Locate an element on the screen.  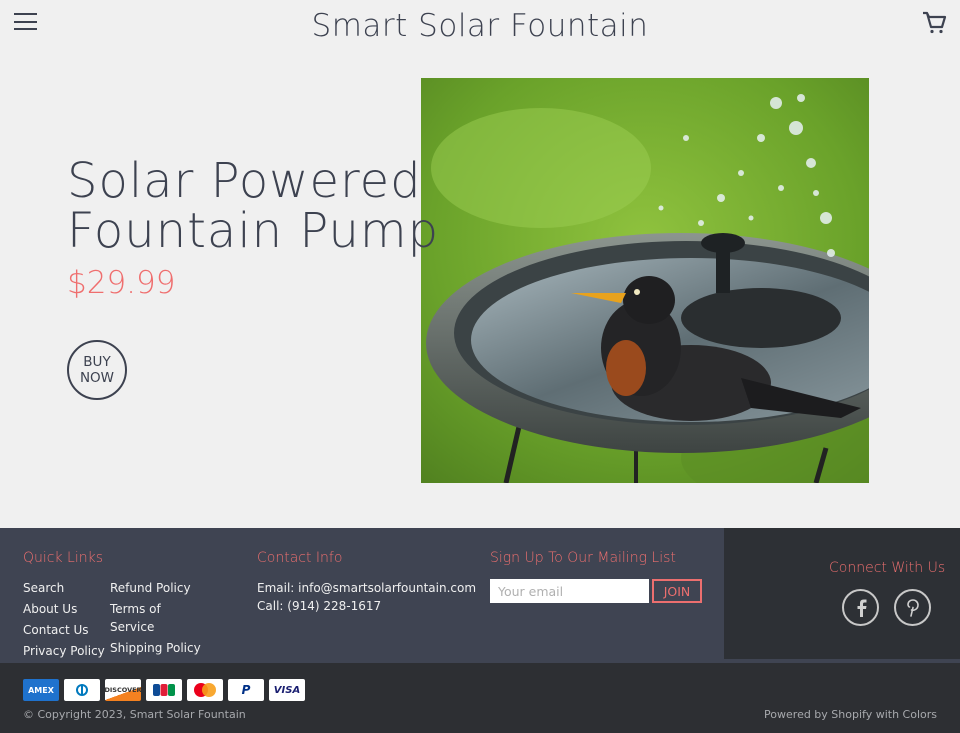
jcb-icon is located at coordinates (164, 690).